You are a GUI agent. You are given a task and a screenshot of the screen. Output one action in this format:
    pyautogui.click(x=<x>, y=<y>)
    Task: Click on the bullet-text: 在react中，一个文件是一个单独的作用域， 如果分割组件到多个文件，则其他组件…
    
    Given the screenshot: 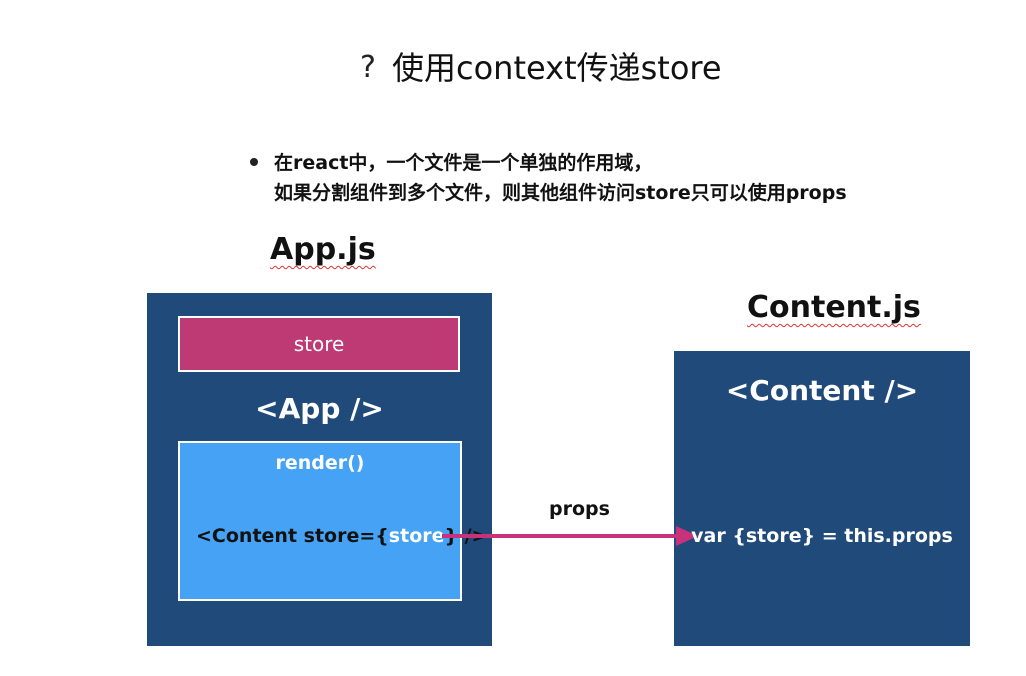 What is the action you would take?
    pyautogui.click(x=560, y=178)
    